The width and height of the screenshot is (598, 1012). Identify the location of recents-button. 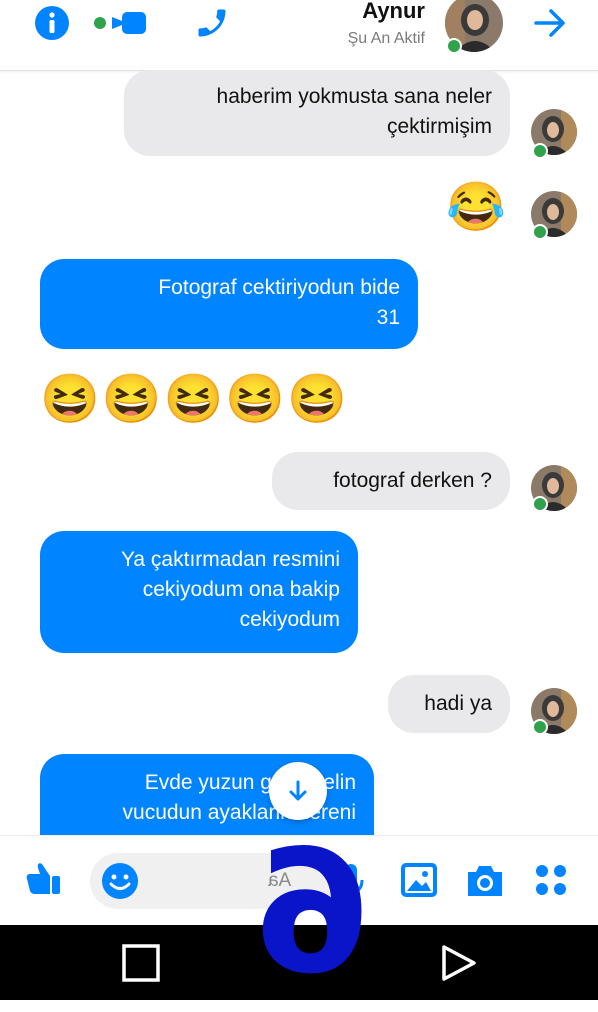
(141, 965).